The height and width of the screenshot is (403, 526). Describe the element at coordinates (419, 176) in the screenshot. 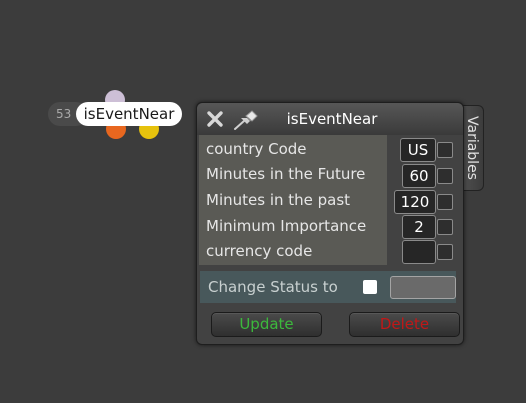

I see `param-value-minutes-future: 60` at that location.